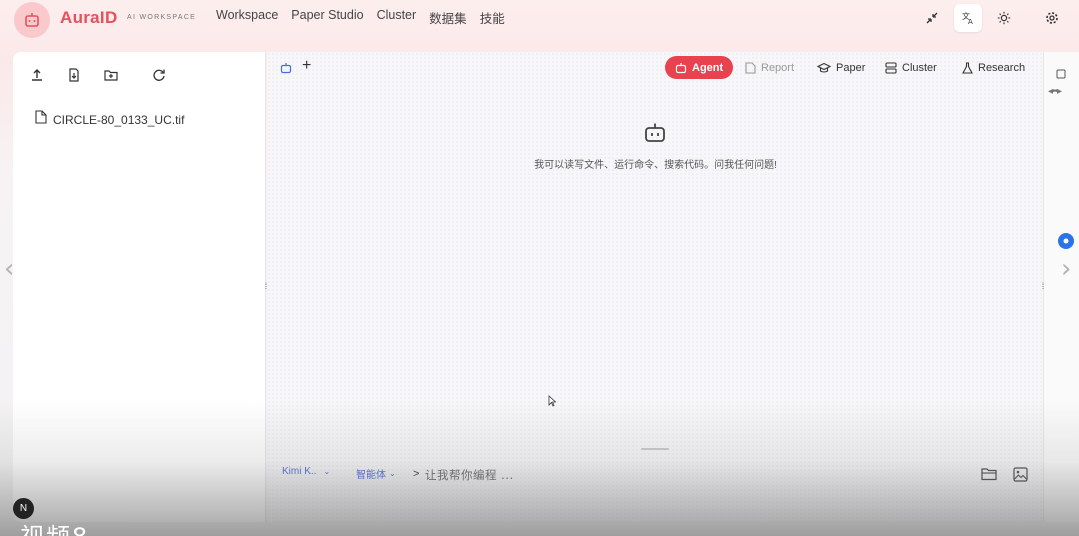 This screenshot has width=1079, height=536. Describe the element at coordinates (1052, 18) in the screenshot. I see `settings-icon` at that location.